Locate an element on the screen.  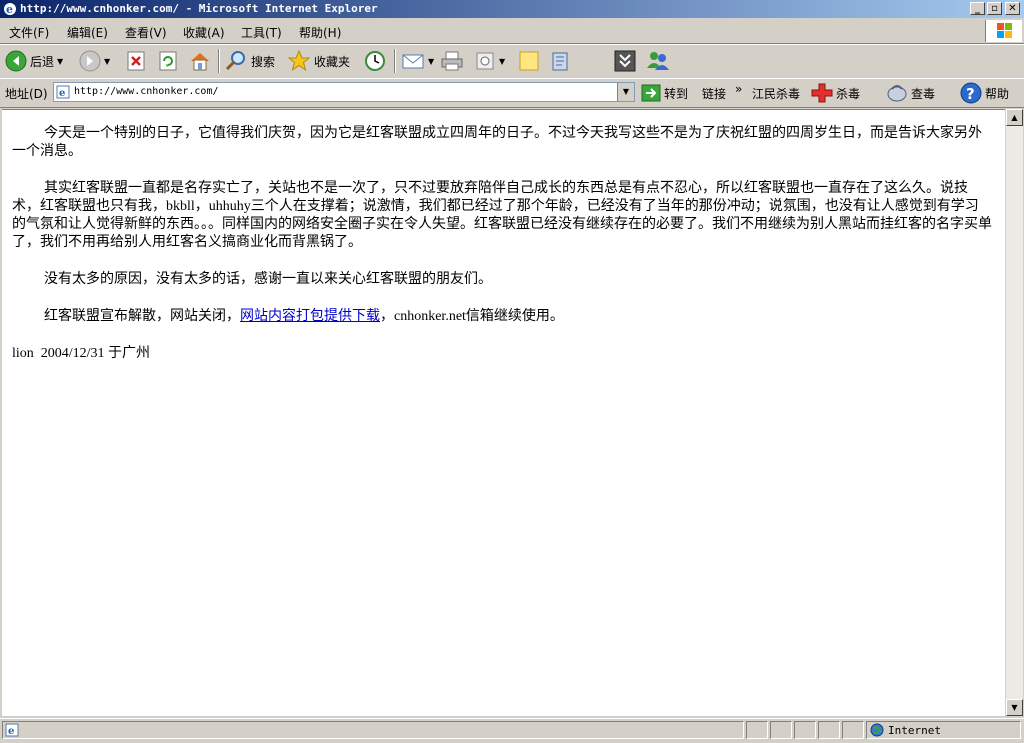
windows-flag-icon is located at coordinates (1004, 30).